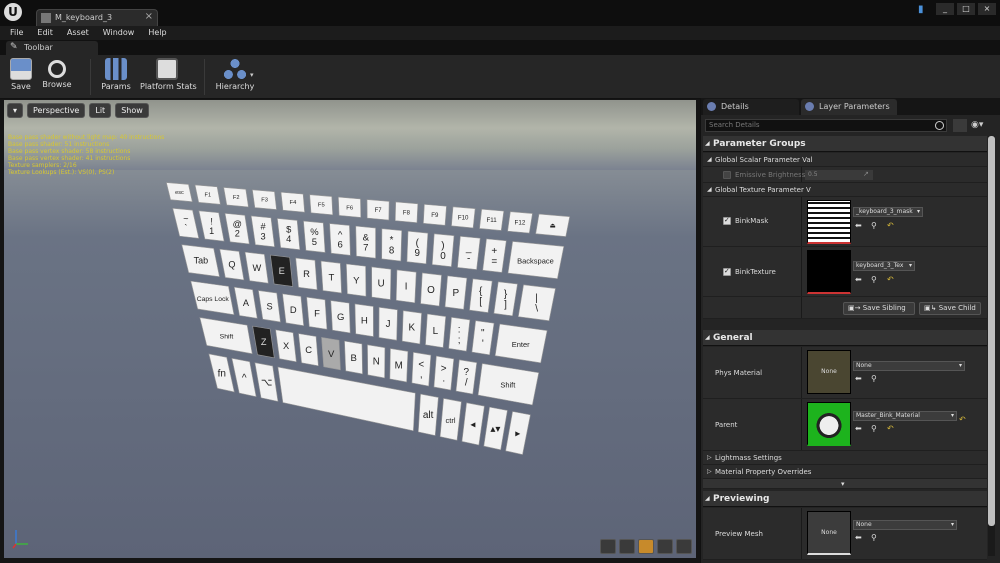 The height and width of the screenshot is (563, 1000). Describe the element at coordinates (97, 17) in the screenshot. I see `document-tab: M_keyboard_3 ×` at that location.